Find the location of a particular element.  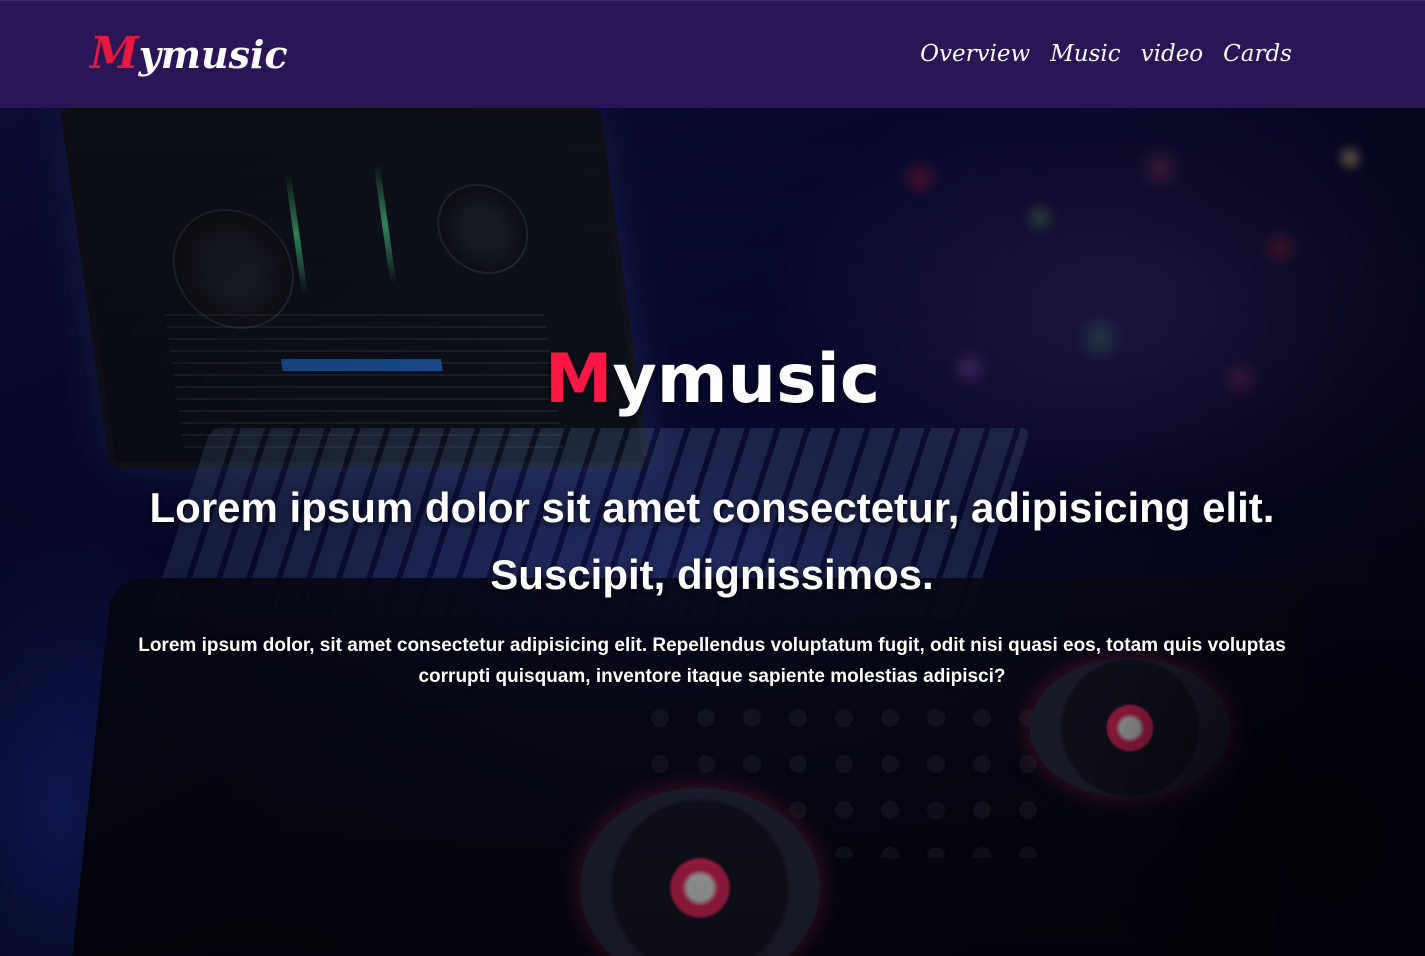

nav-link-music: Music is located at coordinates (1085, 54).